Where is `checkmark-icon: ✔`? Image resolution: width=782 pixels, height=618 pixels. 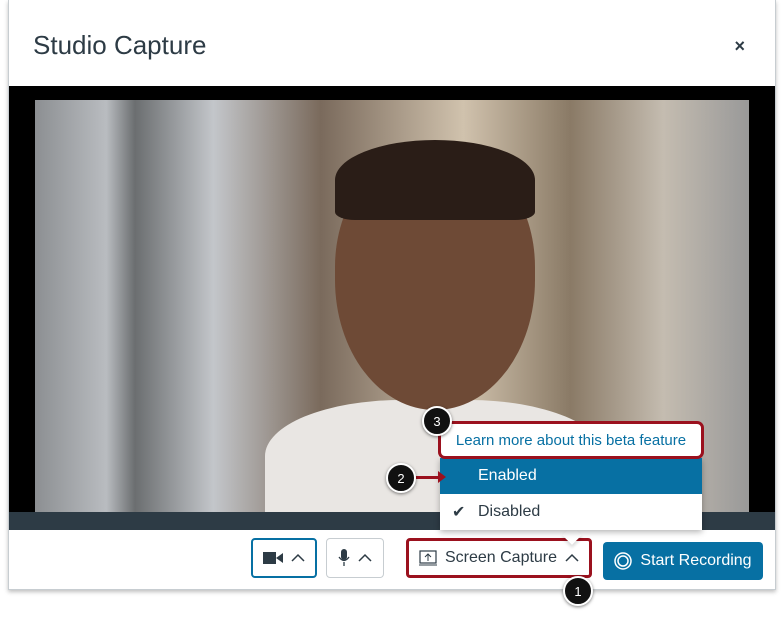 checkmark-icon: ✔ is located at coordinates (459, 512).